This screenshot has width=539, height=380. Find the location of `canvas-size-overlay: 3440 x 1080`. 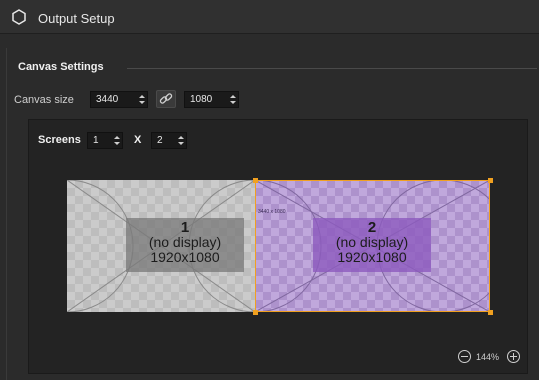

canvas-size-overlay: 3440 x 1080 is located at coordinates (272, 212).